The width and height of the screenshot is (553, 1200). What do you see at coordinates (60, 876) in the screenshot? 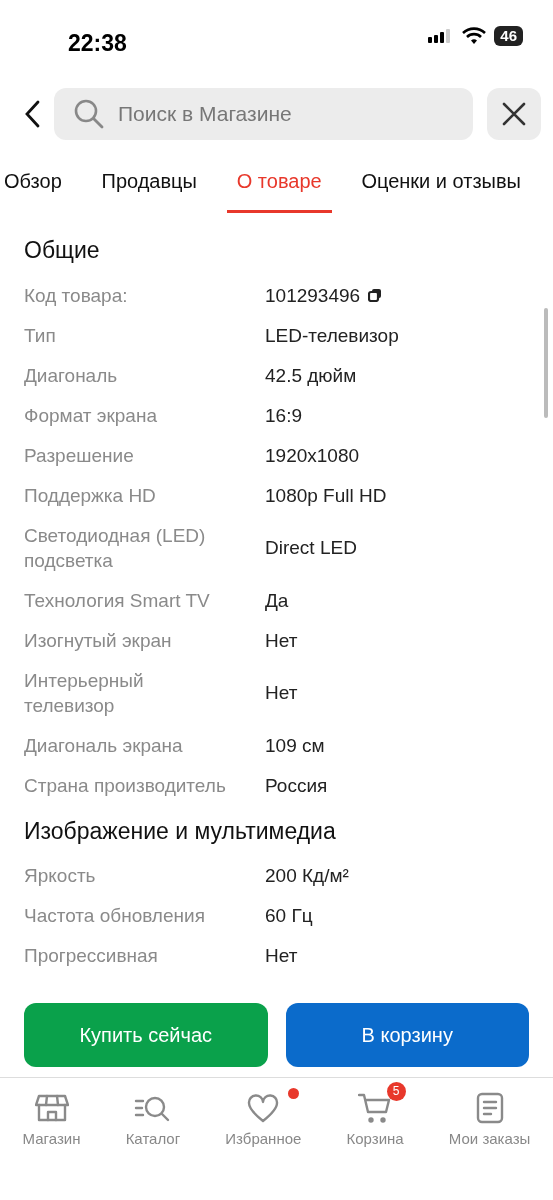
I see `spec-label: Яркость` at bounding box center [60, 876].